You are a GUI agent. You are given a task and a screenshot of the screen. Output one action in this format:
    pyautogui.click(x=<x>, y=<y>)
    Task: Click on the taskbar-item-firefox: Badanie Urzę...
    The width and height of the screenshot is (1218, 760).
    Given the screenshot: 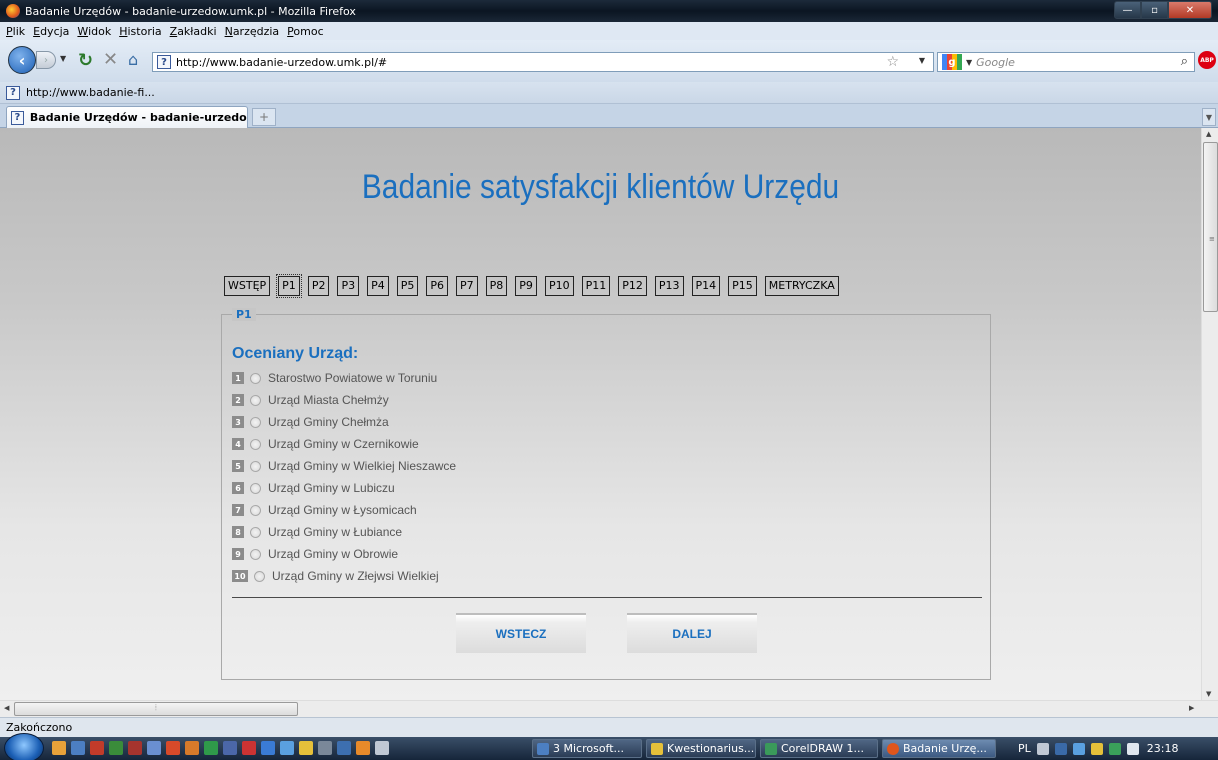 What is the action you would take?
    pyautogui.click(x=939, y=748)
    